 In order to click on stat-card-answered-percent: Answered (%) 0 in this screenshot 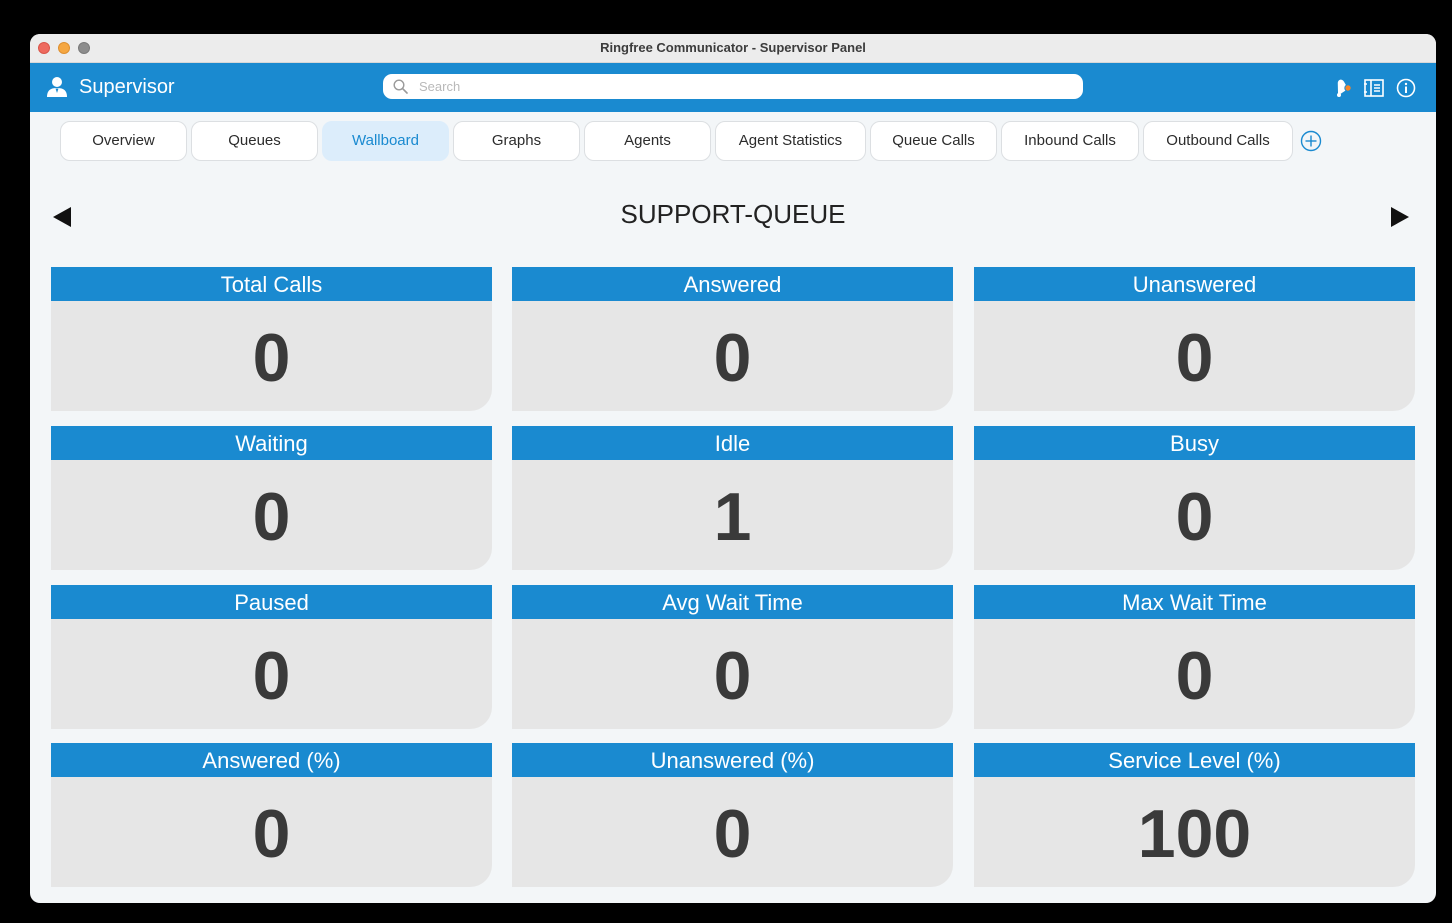, I will do `click(271, 815)`.